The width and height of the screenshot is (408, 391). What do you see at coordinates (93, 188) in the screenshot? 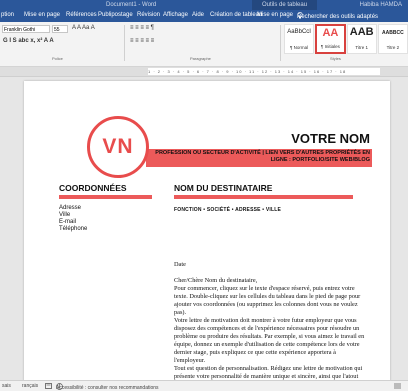
I see `contact-heading: COORDONNÉES` at bounding box center [93, 188].